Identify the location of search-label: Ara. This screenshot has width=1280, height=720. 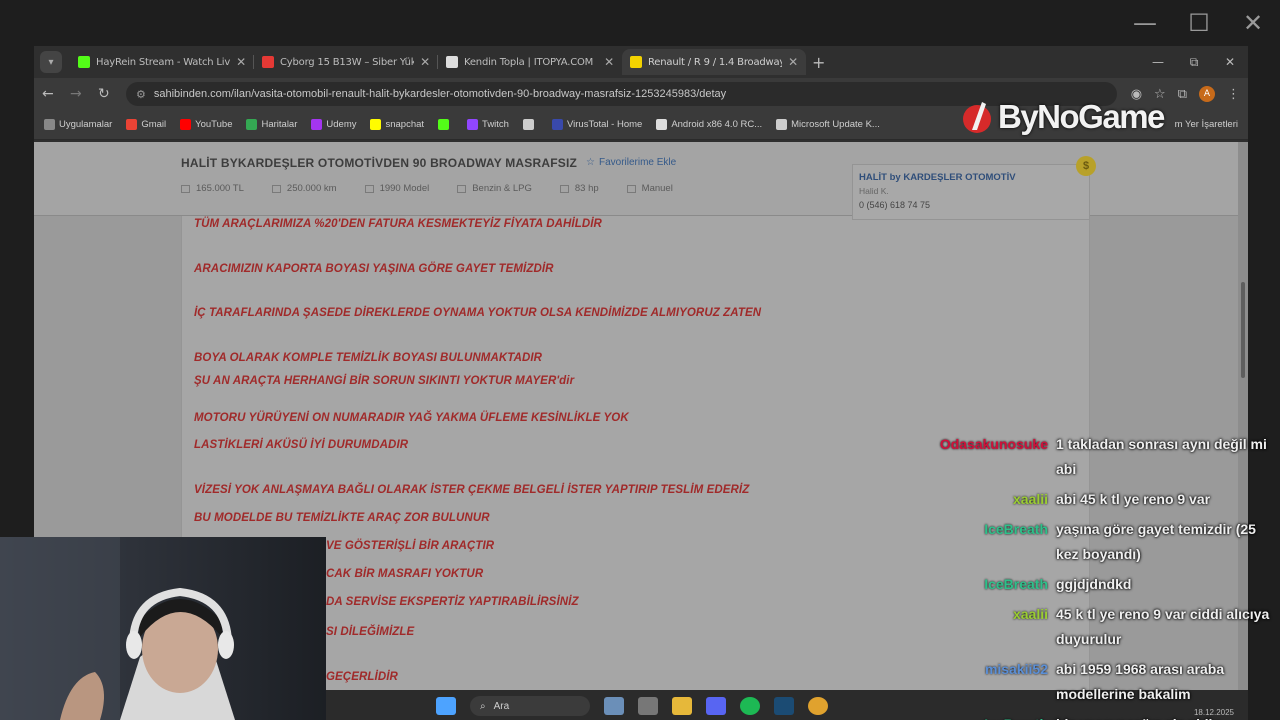
(501, 706).